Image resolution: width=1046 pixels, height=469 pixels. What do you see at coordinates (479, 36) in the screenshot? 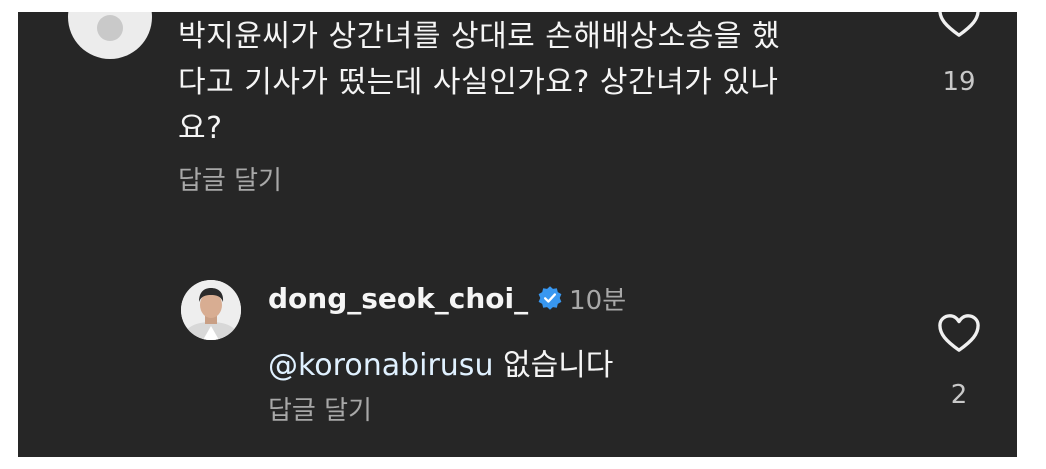
I see `comment-line: 박지윤씨가 상간녀를 상대로 손해배상소송을 했` at bounding box center [479, 36].